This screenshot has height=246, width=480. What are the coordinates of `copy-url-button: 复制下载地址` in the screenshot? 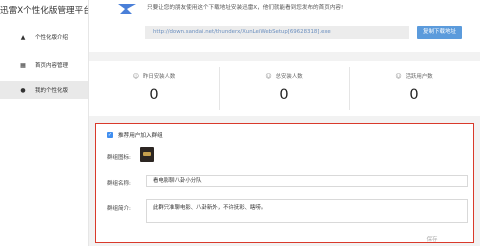 It's located at (439, 32).